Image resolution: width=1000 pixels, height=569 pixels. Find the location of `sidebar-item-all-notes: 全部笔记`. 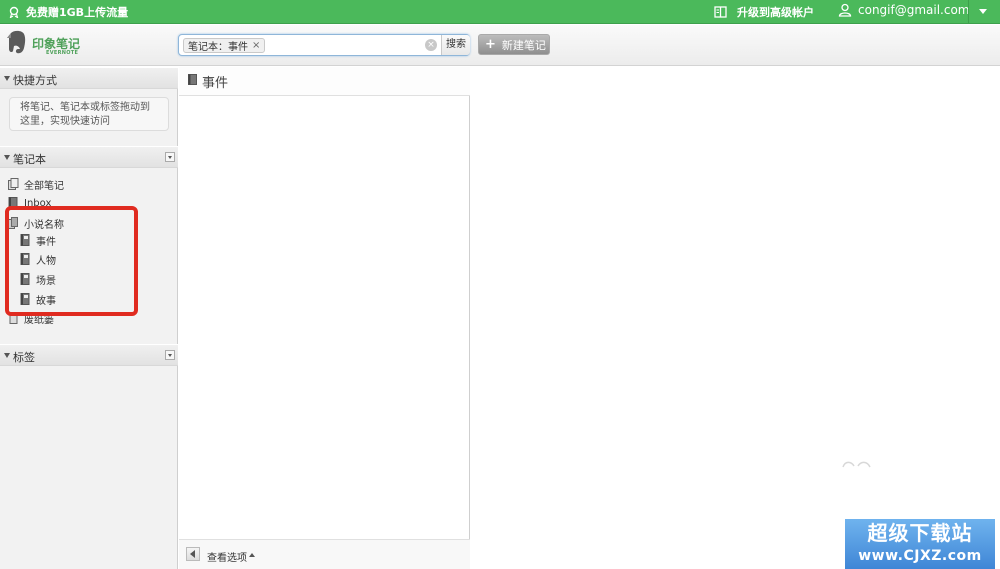

sidebar-item-all-notes: 全部笔记 is located at coordinates (36, 184).